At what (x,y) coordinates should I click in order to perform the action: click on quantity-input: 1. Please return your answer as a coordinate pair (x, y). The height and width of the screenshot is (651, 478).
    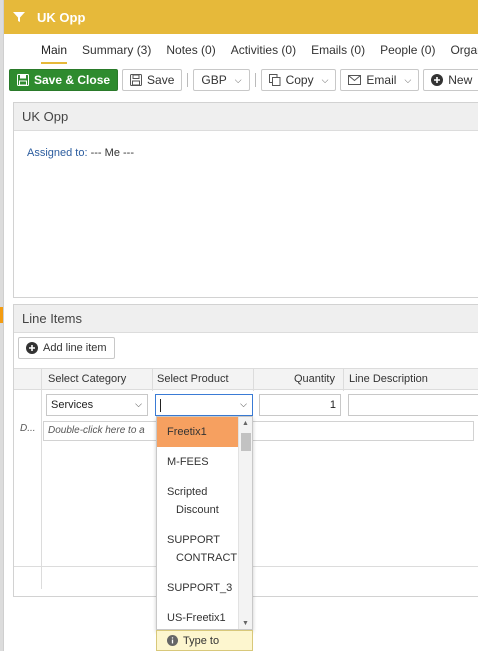
    Looking at the image, I should click on (300, 405).